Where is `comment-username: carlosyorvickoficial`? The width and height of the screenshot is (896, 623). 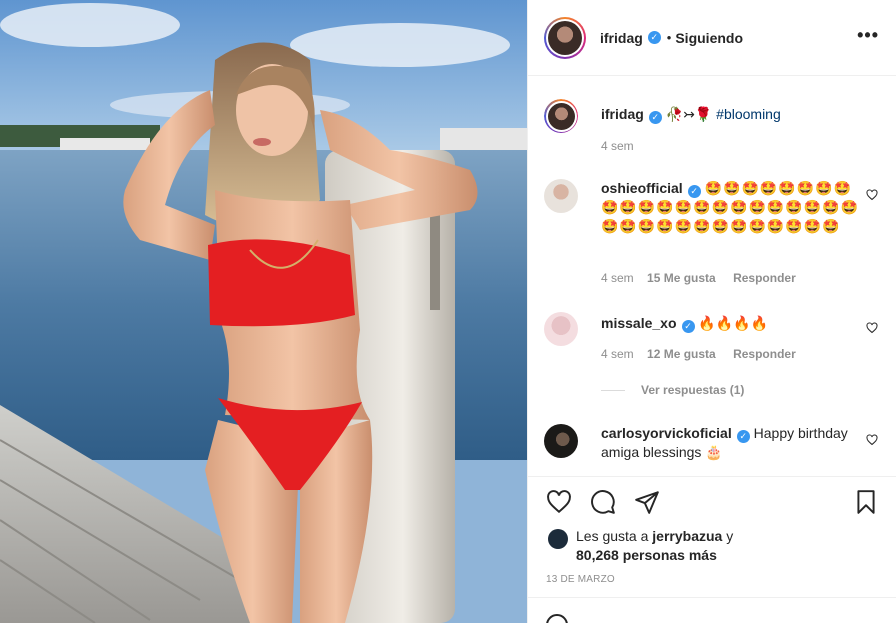
comment-username: carlosyorvickoficial is located at coordinates (666, 433).